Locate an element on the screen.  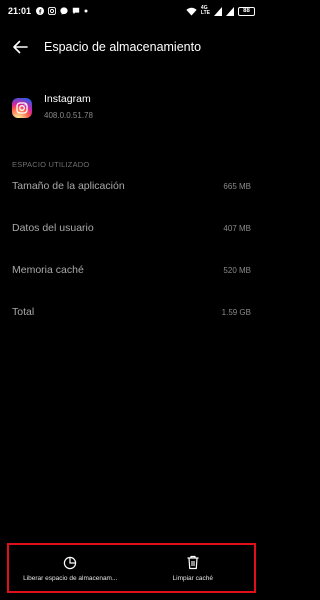
storage-row-label: Memoria caché is located at coordinates (48, 270).